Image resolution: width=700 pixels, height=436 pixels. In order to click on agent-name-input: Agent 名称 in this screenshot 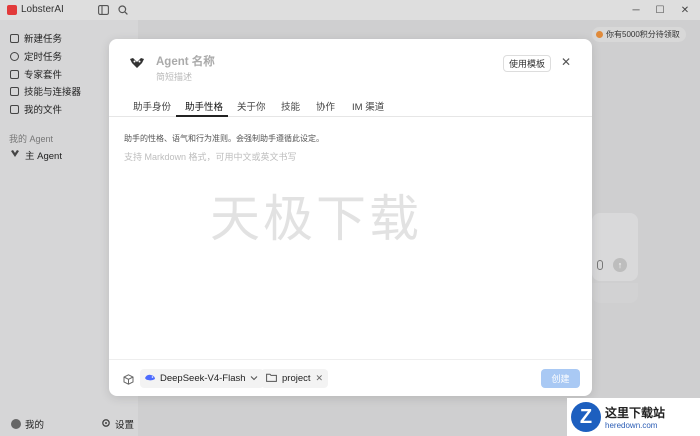, I will do `click(185, 61)`.